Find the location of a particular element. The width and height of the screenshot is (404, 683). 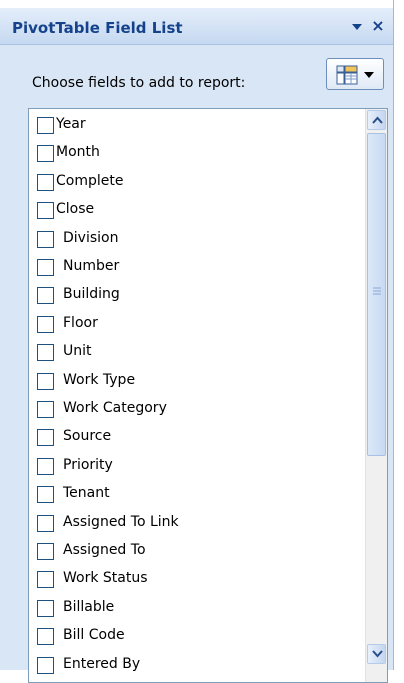

field-item: Entered By is located at coordinates (197, 666).